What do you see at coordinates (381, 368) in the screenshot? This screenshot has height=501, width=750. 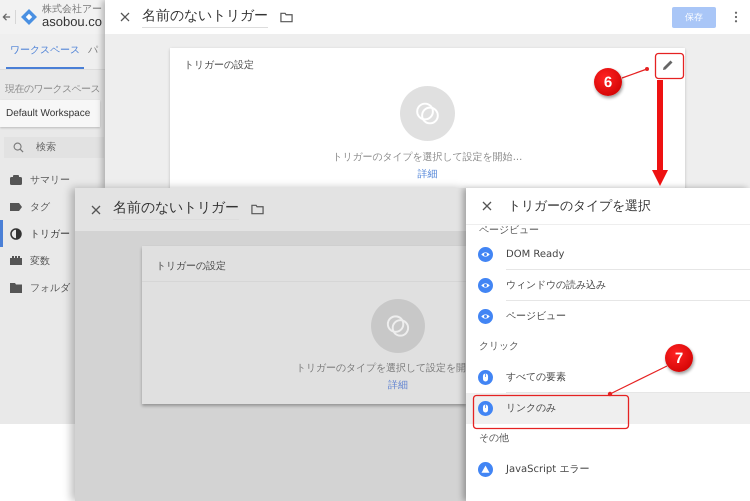 I see `prompt-text: トリガーのタイプを選択して設定を開` at bounding box center [381, 368].